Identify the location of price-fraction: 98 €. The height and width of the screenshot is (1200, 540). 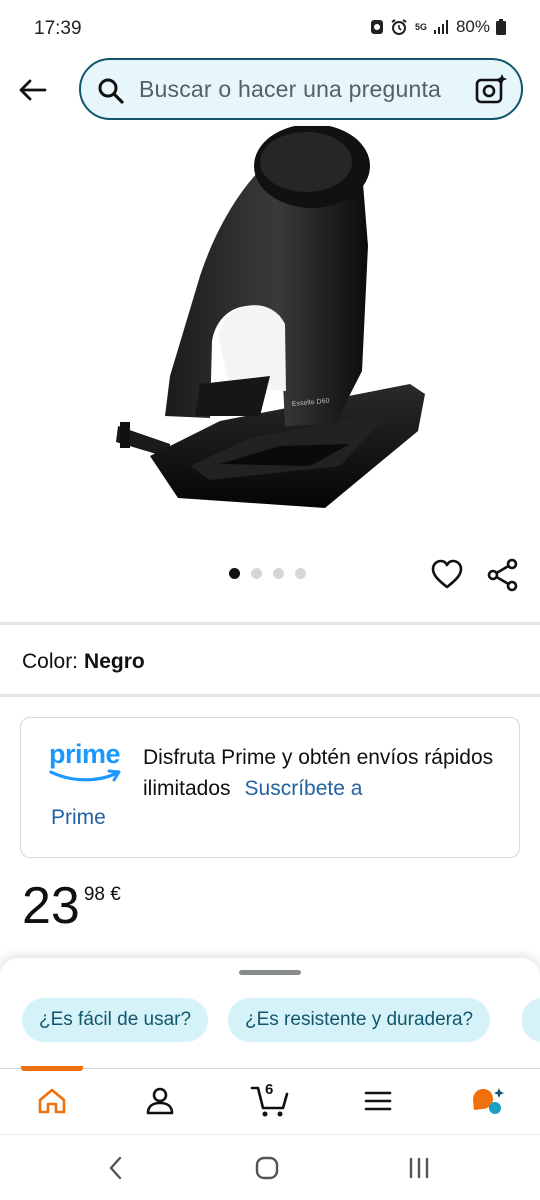
(102, 894).